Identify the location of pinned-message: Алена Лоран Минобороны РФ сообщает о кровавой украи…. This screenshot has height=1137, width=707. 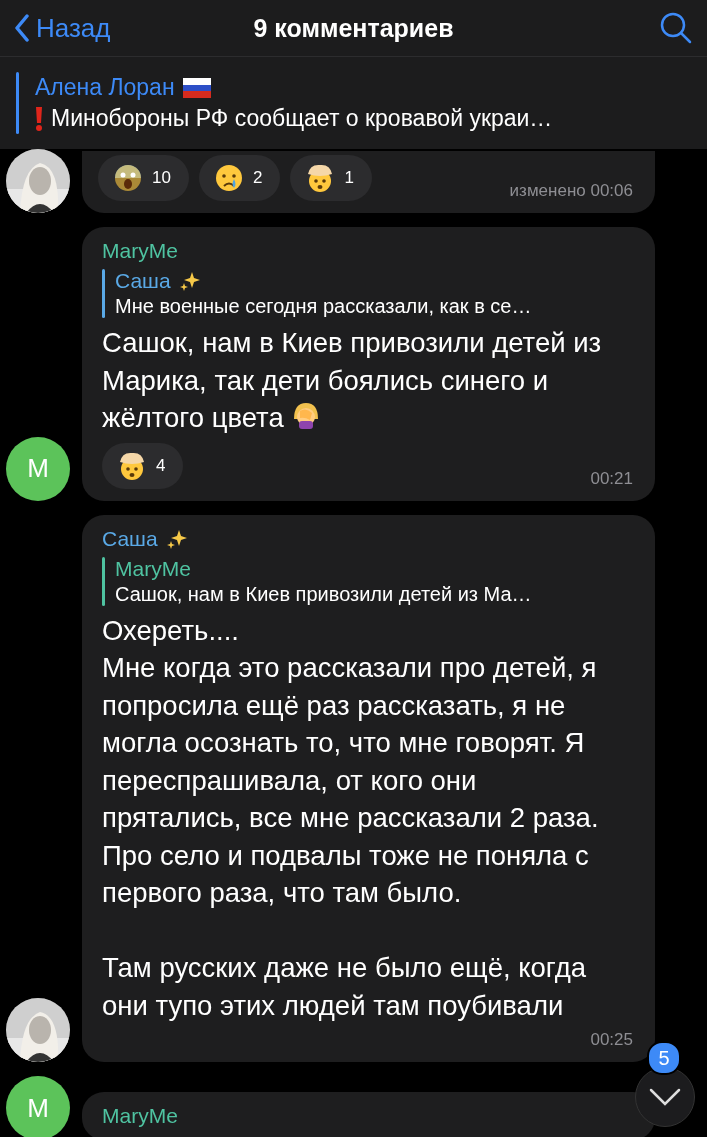
(353, 102).